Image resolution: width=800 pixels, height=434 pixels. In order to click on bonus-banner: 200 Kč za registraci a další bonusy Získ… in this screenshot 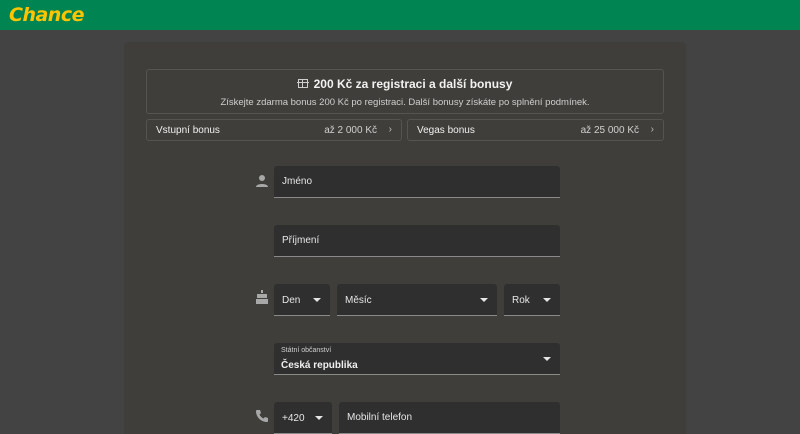, I will do `click(405, 91)`.